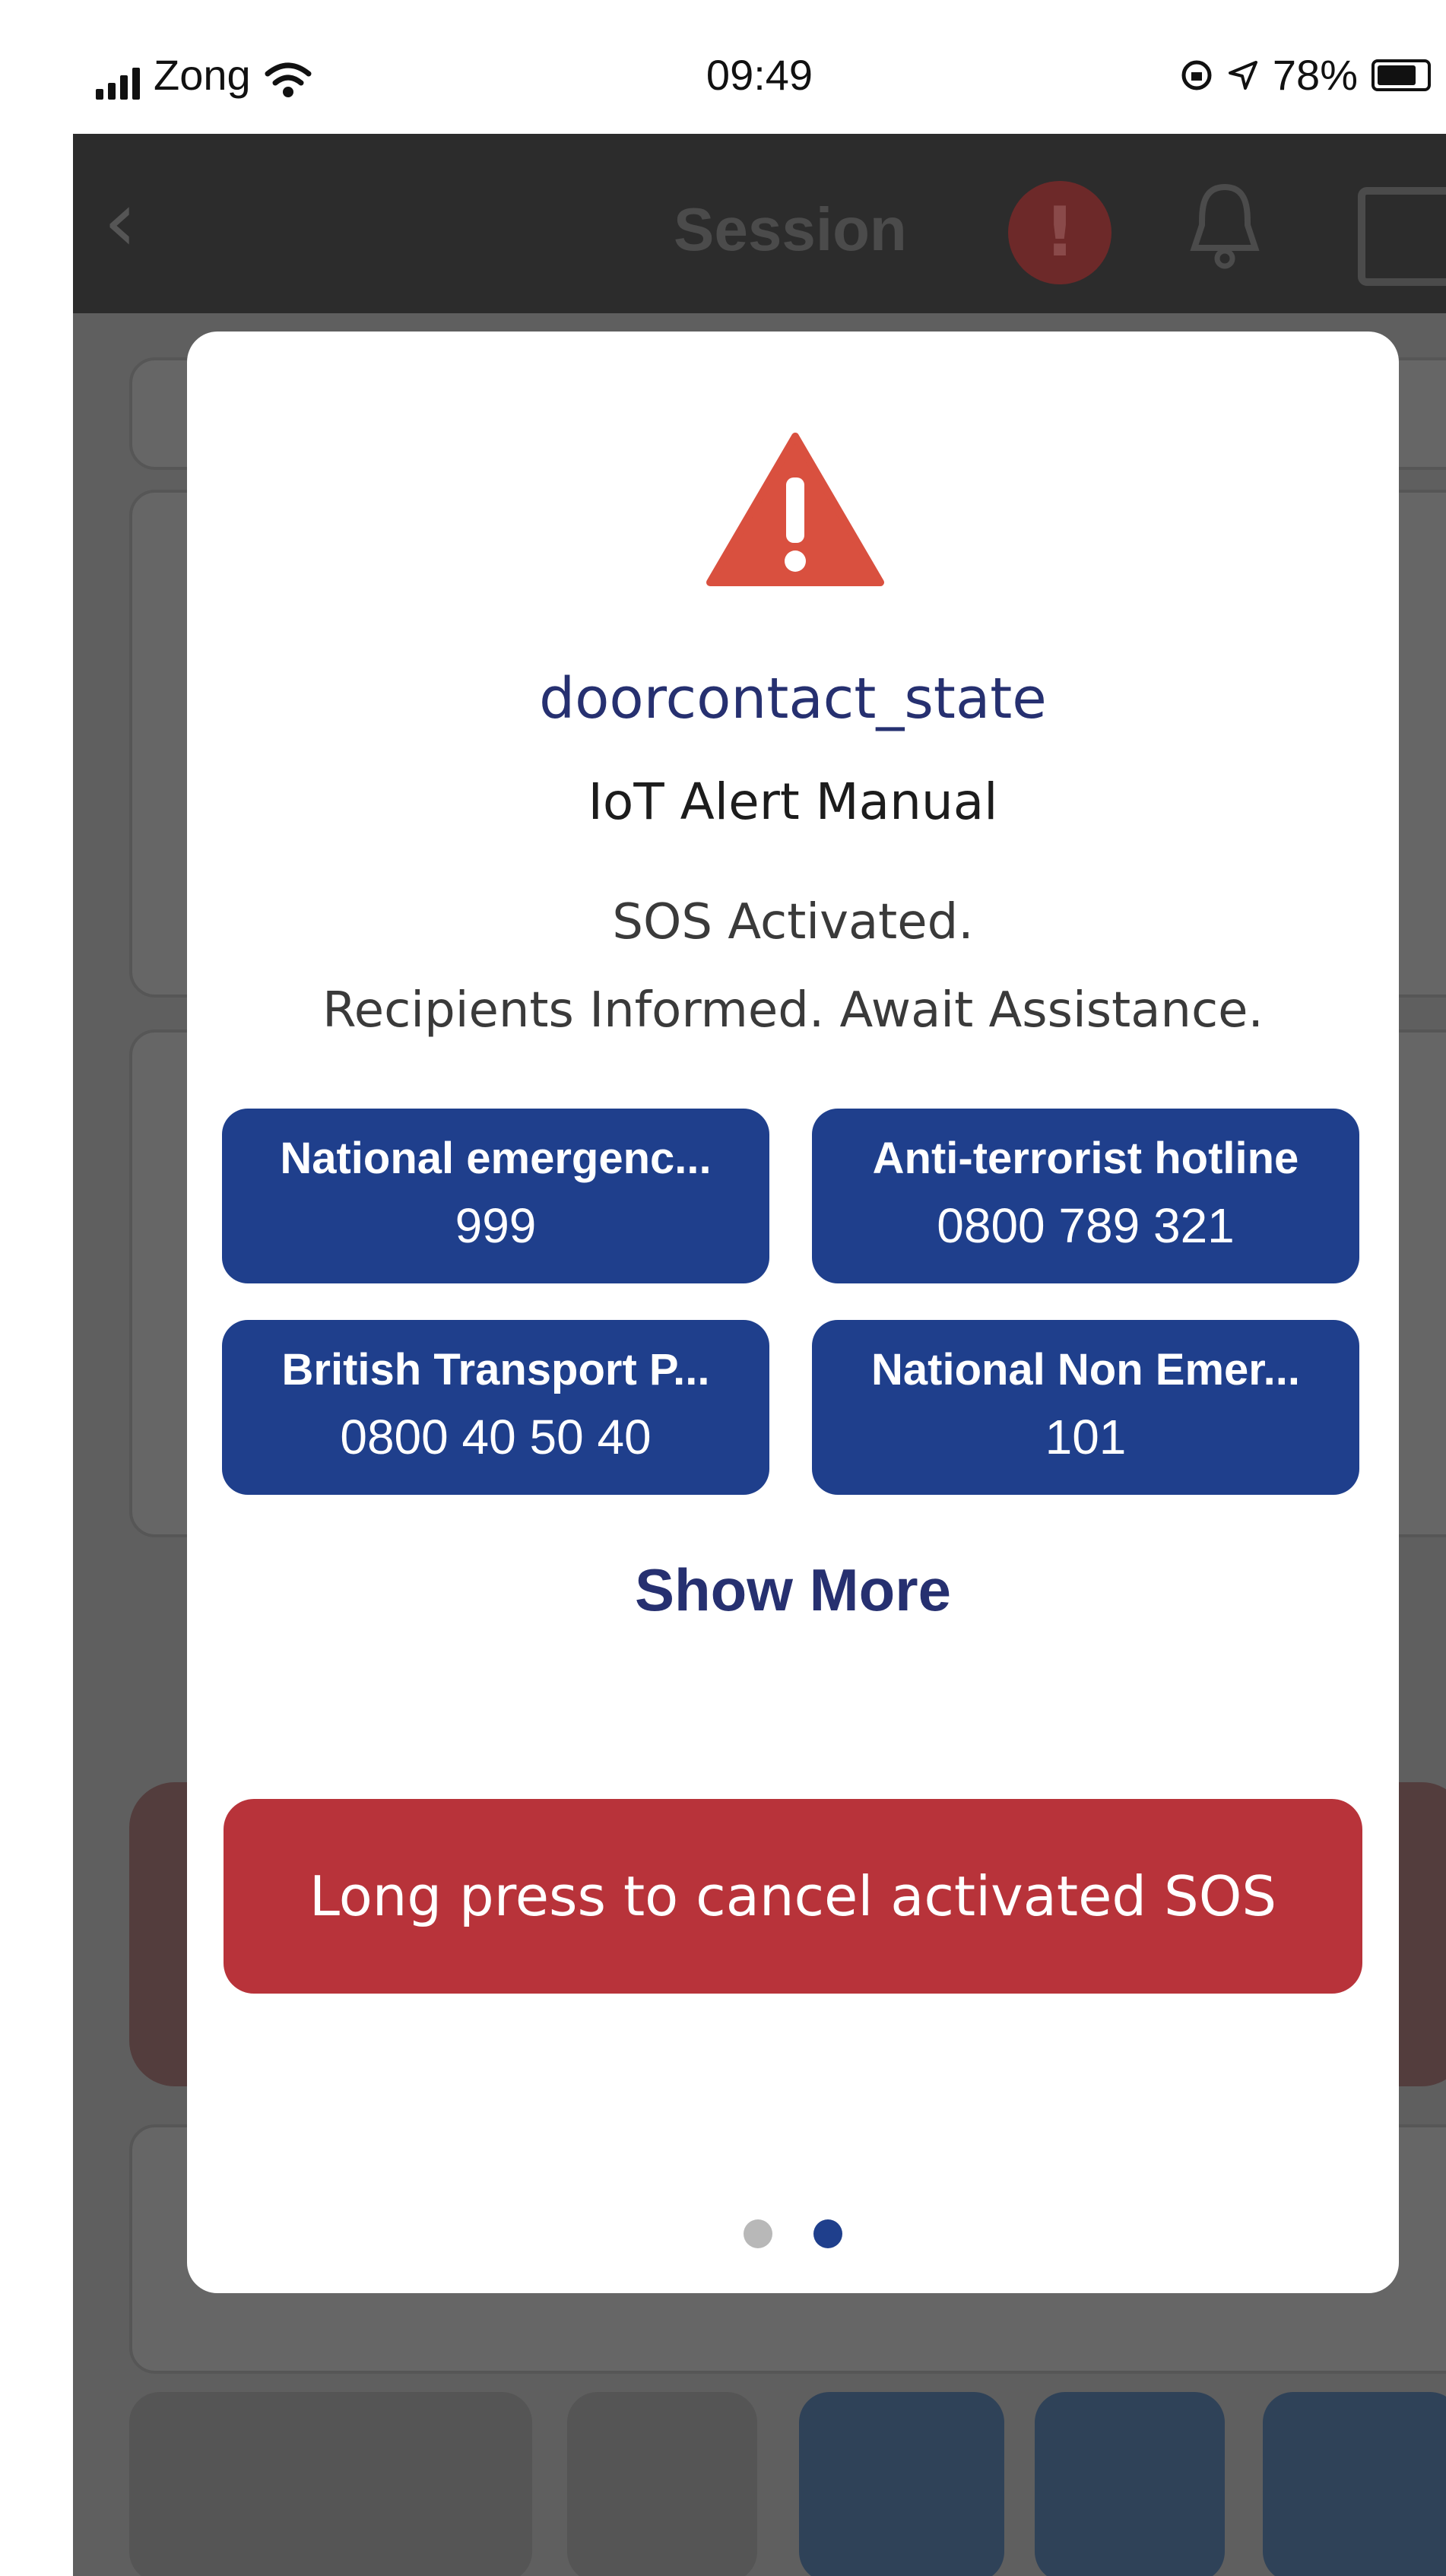  What do you see at coordinates (793, 801) in the screenshot?
I see `alert-subtitle: IoT Alert Manual` at bounding box center [793, 801].